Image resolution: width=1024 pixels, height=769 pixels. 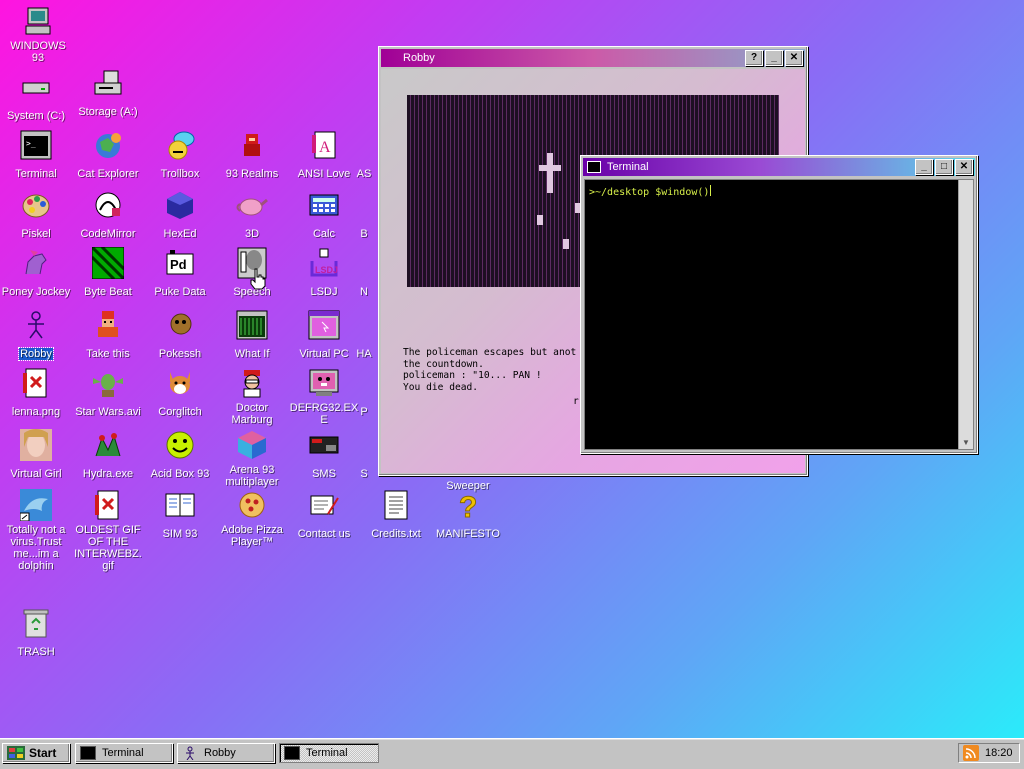 What do you see at coordinates (252, 397) in the screenshot?
I see `desktop-icon-doctor-marburg: Doctor Marburg` at bounding box center [252, 397].